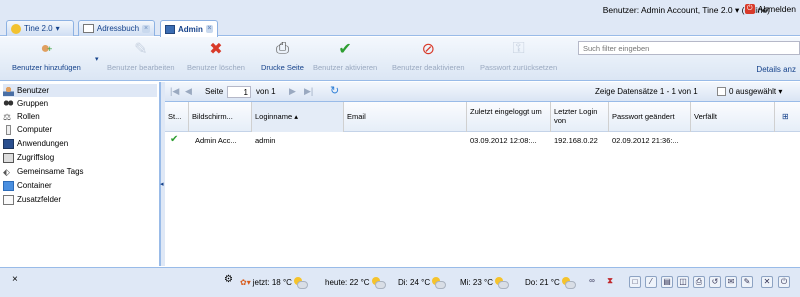 Image resolution: width=800 pixels, height=297 pixels. I want to click on tray-icon-4: ◫, so click(683, 282).